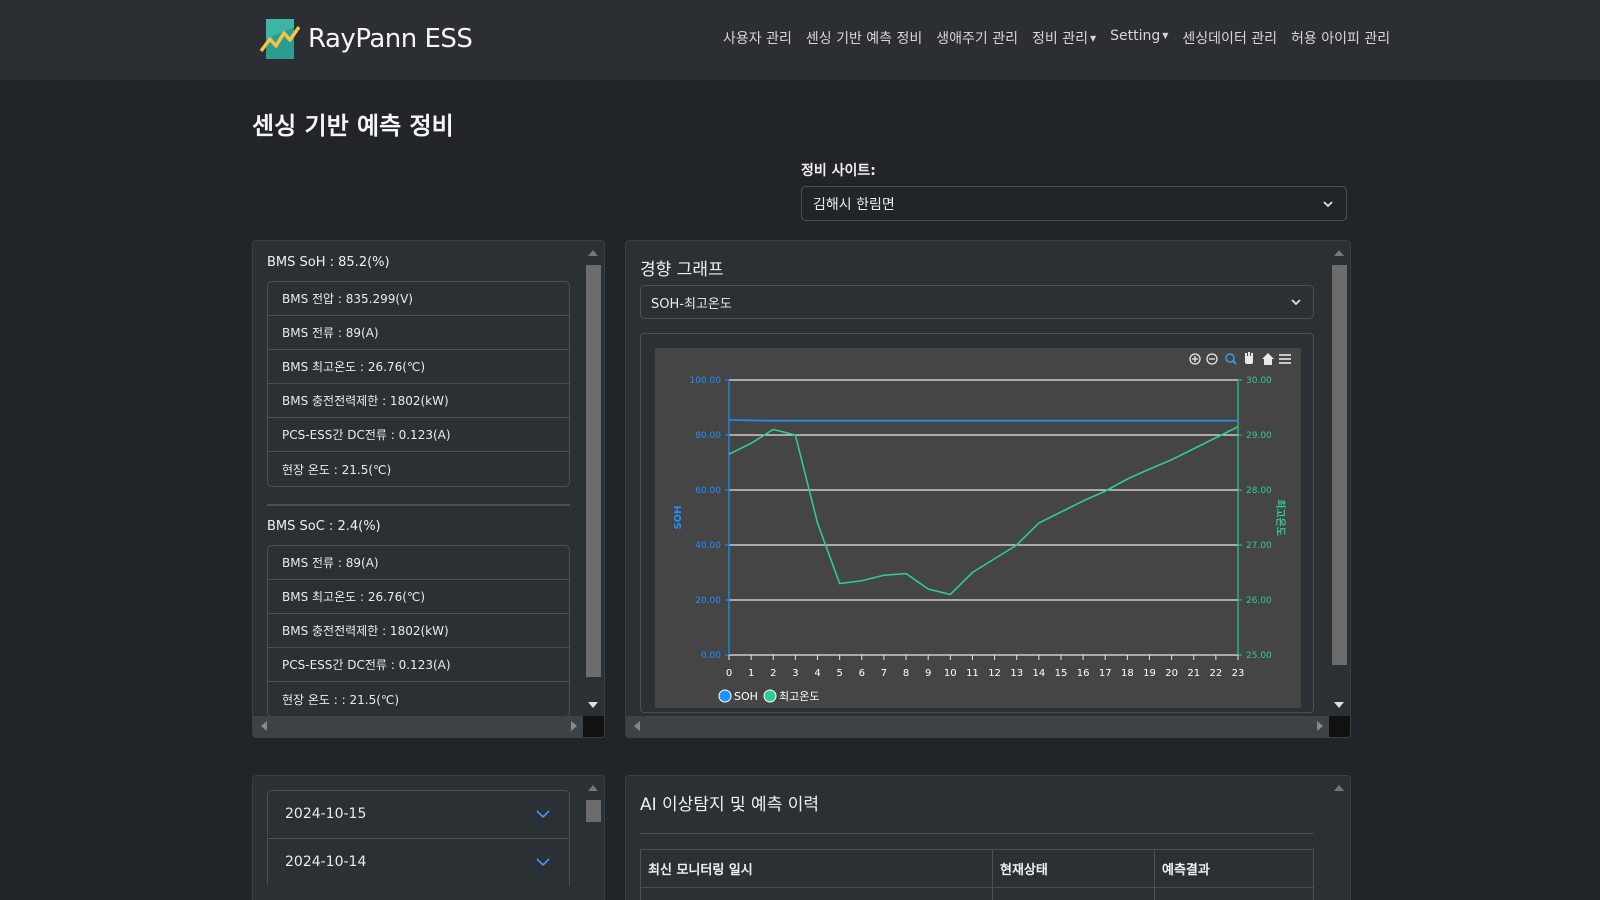 Image resolution: width=1600 pixels, height=900 pixels. I want to click on col-current-status: 현재상태, so click(1073, 868).